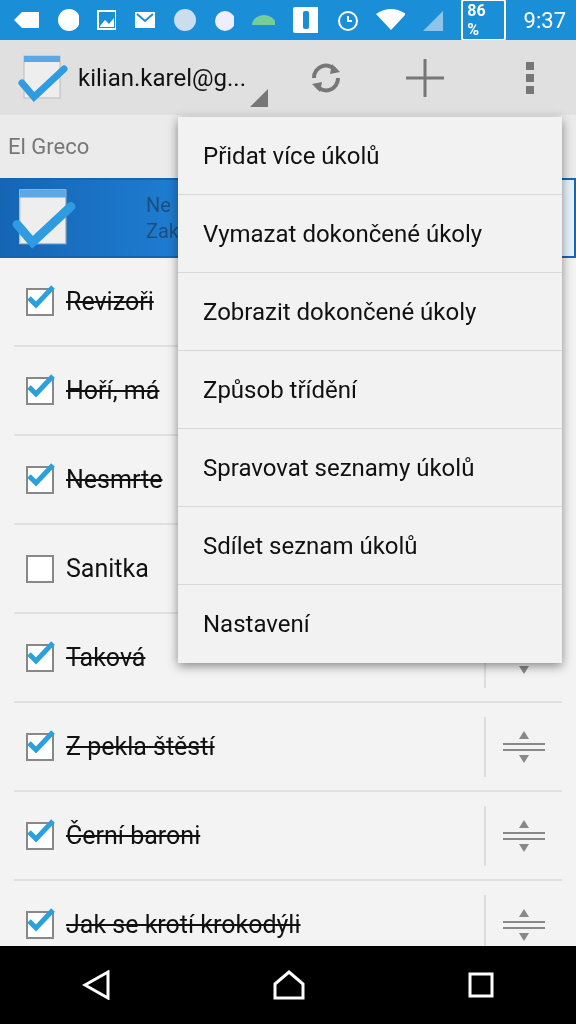  What do you see at coordinates (370, 312) in the screenshot?
I see `menu-item: Zobrazit dokončené úkoly` at bounding box center [370, 312].